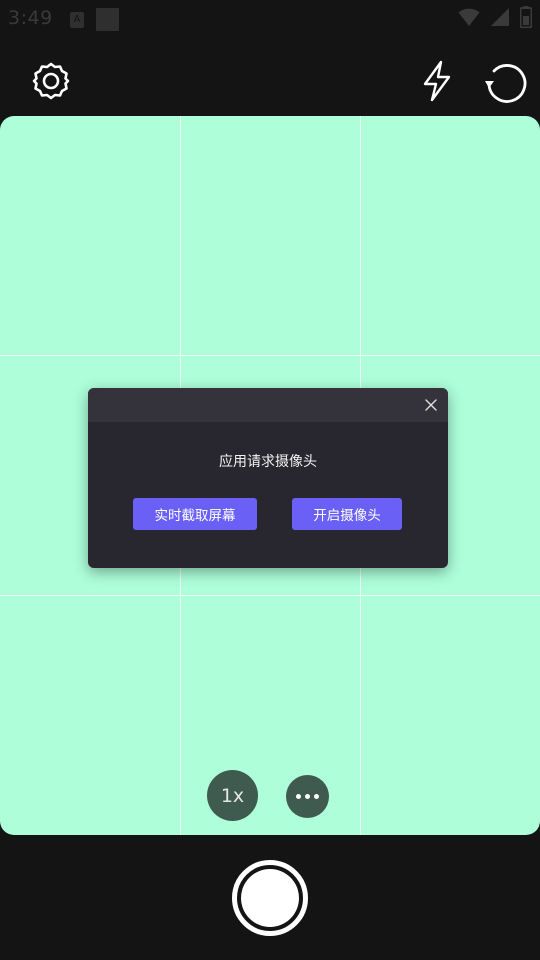  What do you see at coordinates (232, 795) in the screenshot?
I see `zoom-button: 1x` at bounding box center [232, 795].